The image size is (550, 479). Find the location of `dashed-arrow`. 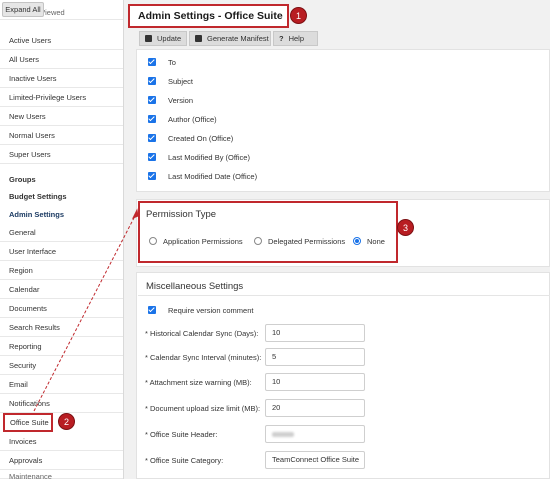

dashed-arrow is located at coordinates (86, 310).